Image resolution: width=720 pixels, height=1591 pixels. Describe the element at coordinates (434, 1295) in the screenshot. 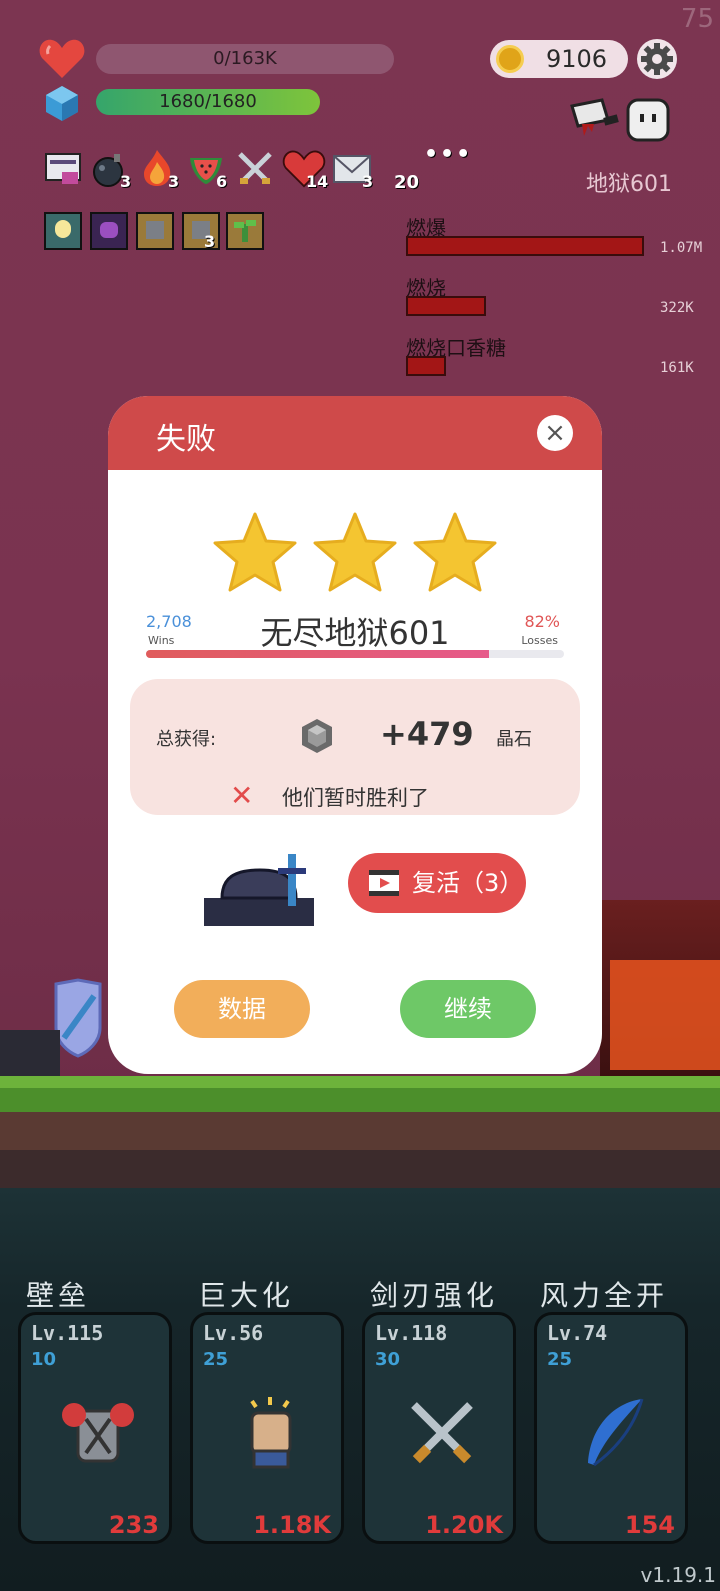

I see `skill-title: 剑刃强化` at that location.